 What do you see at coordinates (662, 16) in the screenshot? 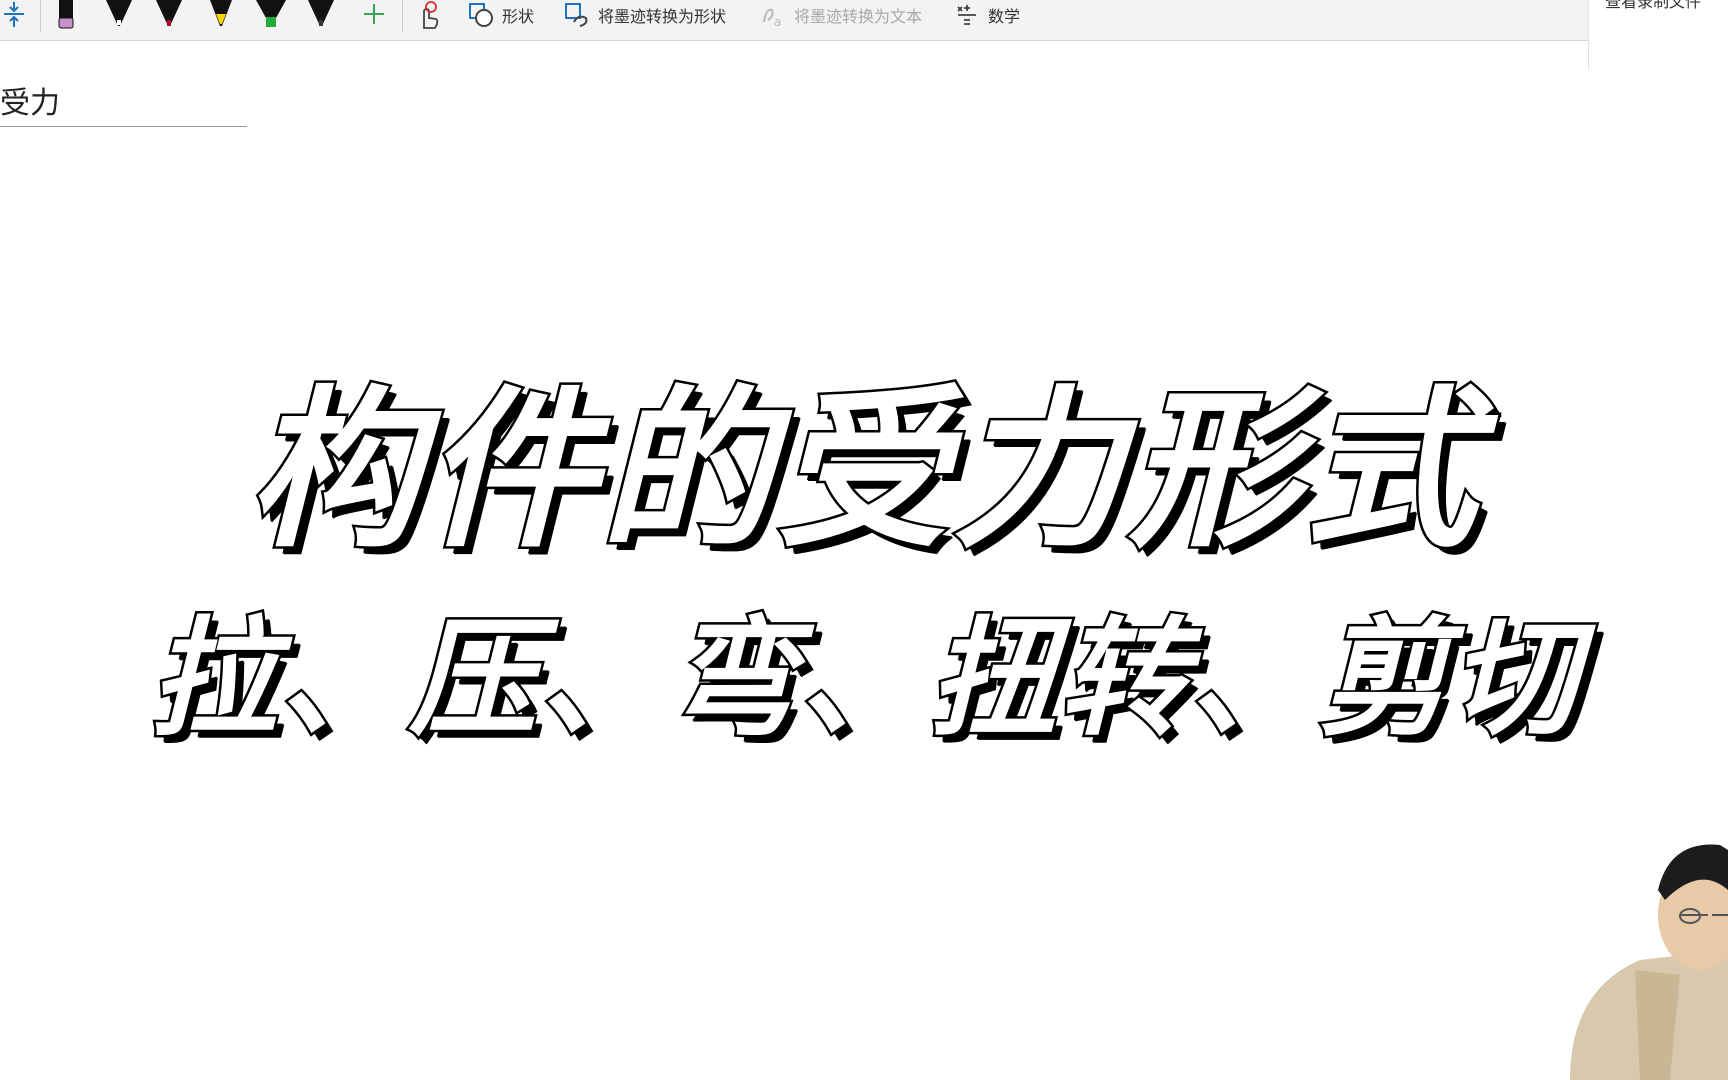
I see `ink-to-shape-label: 将墨迹转换为形状` at bounding box center [662, 16].